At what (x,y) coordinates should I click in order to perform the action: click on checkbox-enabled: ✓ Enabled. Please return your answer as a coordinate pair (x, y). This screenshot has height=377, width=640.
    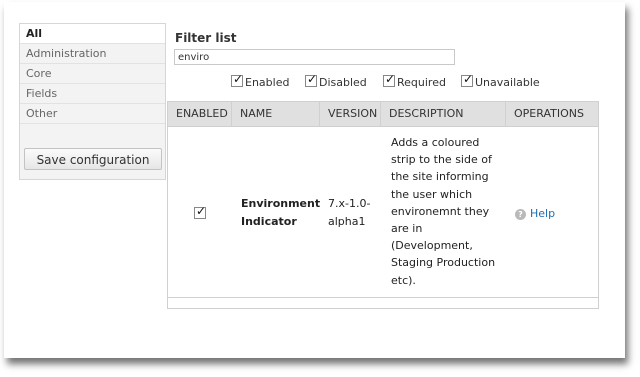
    Looking at the image, I should click on (260, 80).